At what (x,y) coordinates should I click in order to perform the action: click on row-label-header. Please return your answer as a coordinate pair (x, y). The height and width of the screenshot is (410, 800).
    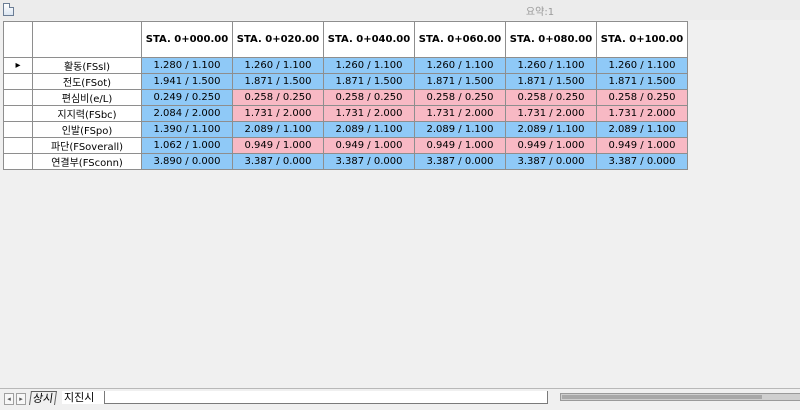
    Looking at the image, I should click on (87, 39).